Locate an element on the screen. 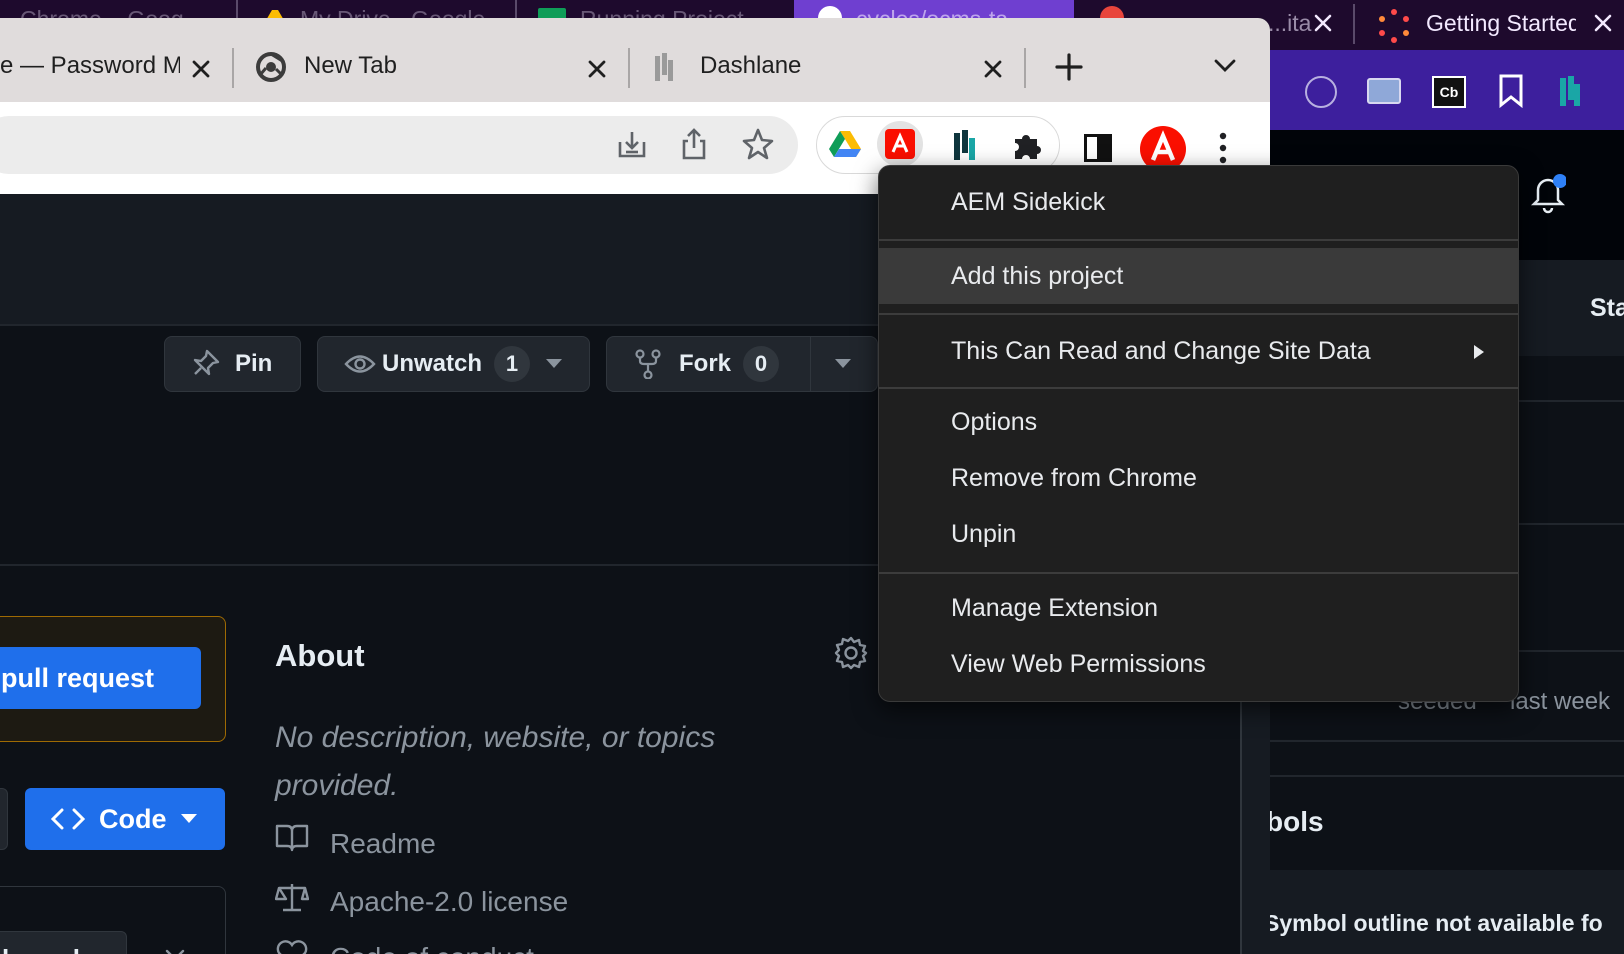 The width and height of the screenshot is (1624, 954). cb-extension-icon: Cb is located at coordinates (1449, 92).